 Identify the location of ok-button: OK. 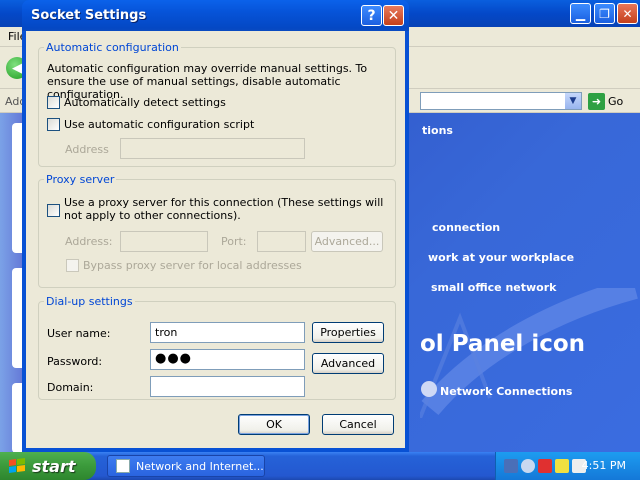
(274, 424).